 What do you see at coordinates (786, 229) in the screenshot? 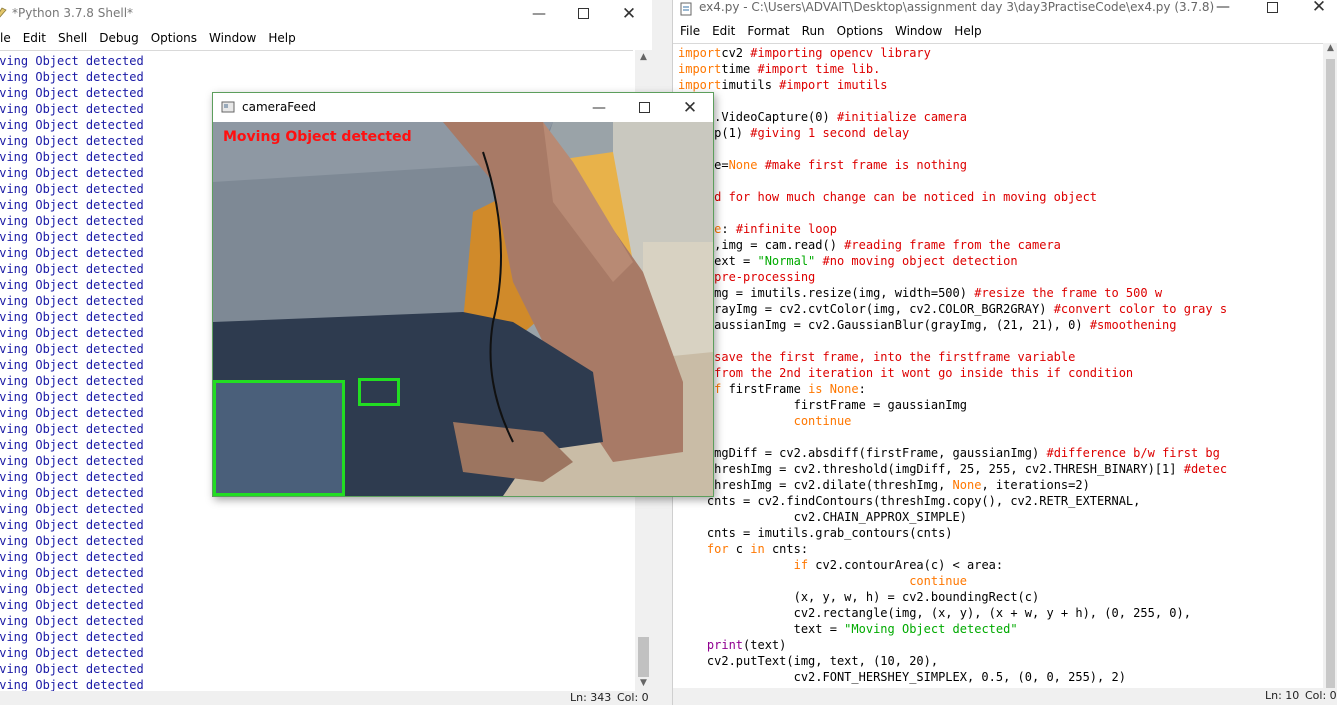
I see `code-token: #infinite loop` at bounding box center [786, 229].